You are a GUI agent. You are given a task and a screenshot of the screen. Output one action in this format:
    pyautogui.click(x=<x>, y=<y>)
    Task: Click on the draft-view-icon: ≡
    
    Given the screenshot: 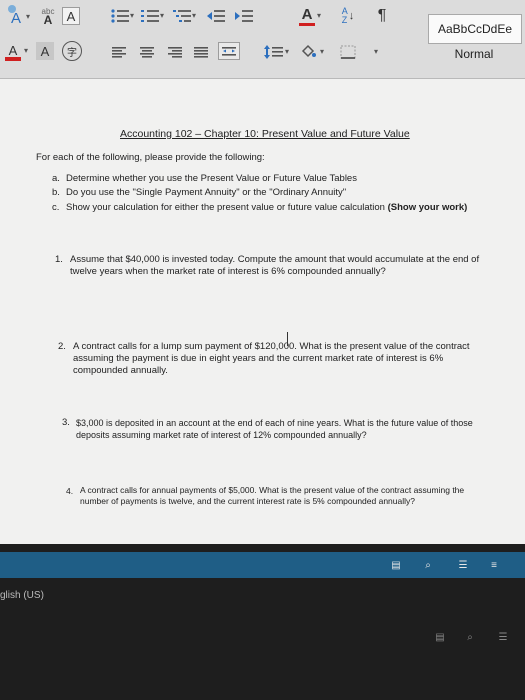 What is the action you would take?
    pyautogui.click(x=494, y=565)
    